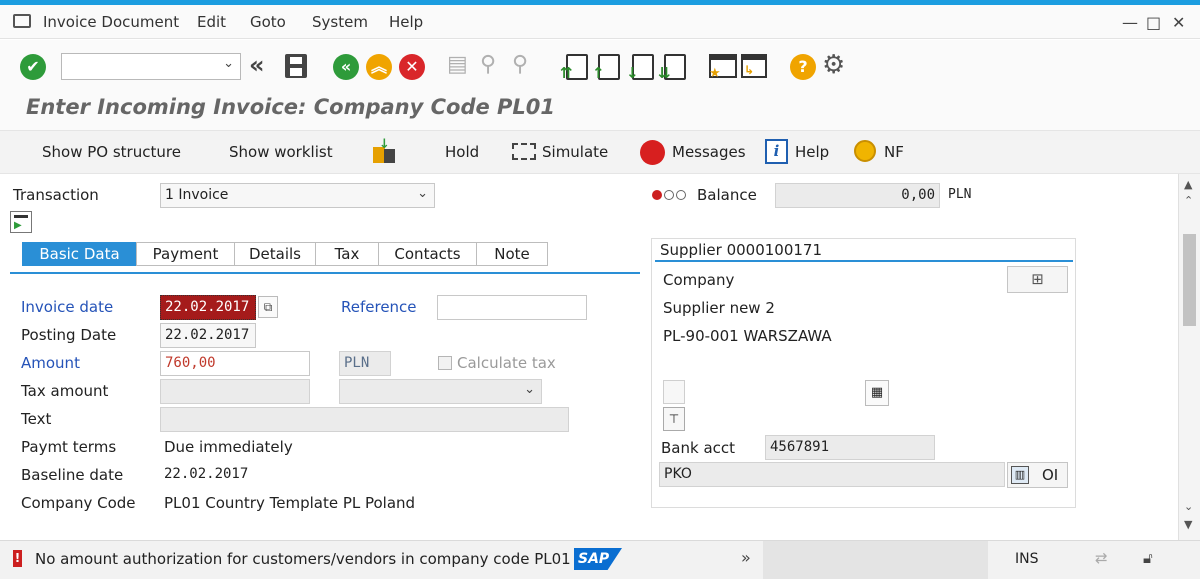 Image resolution: width=1200 pixels, height=579 pixels. What do you see at coordinates (512, 254) in the screenshot?
I see `tab-note: Note` at bounding box center [512, 254].